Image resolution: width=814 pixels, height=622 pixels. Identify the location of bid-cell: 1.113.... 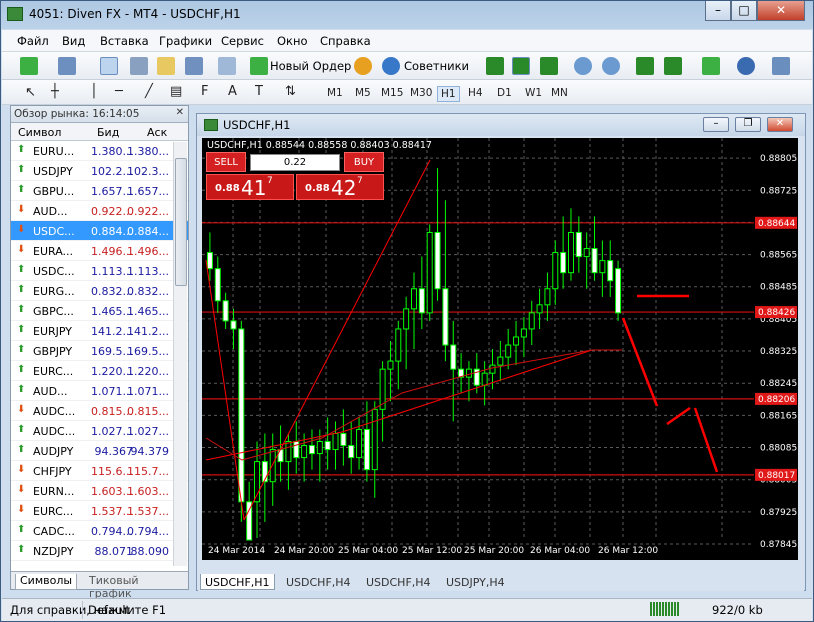
(112, 271).